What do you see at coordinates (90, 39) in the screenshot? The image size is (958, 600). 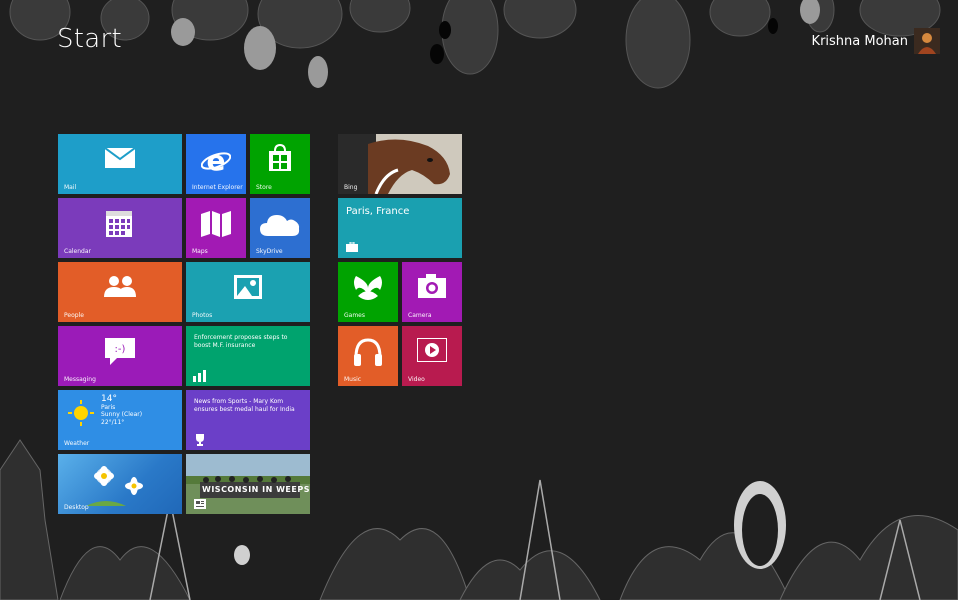 I see `start-title: Start` at bounding box center [90, 39].